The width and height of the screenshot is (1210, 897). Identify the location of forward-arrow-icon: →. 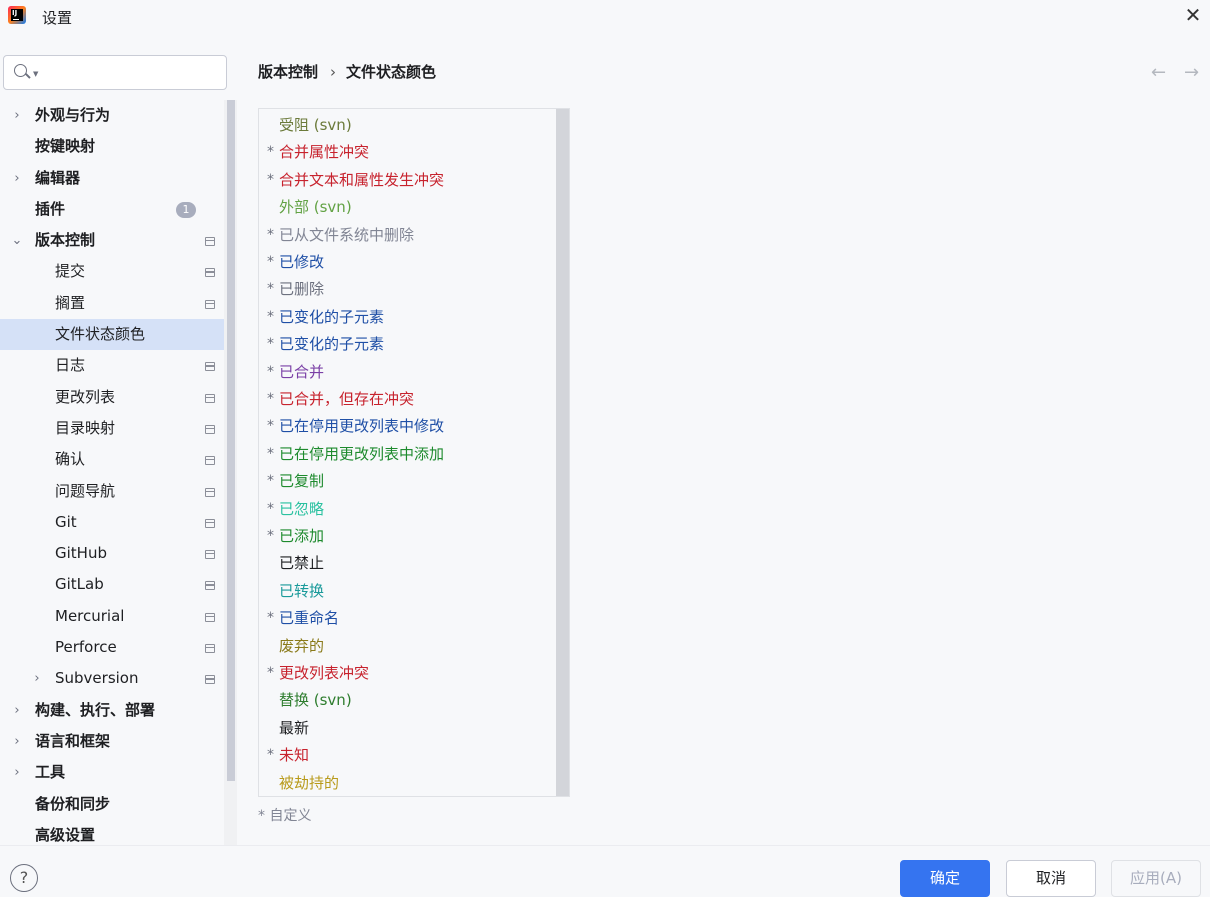
(1191, 72).